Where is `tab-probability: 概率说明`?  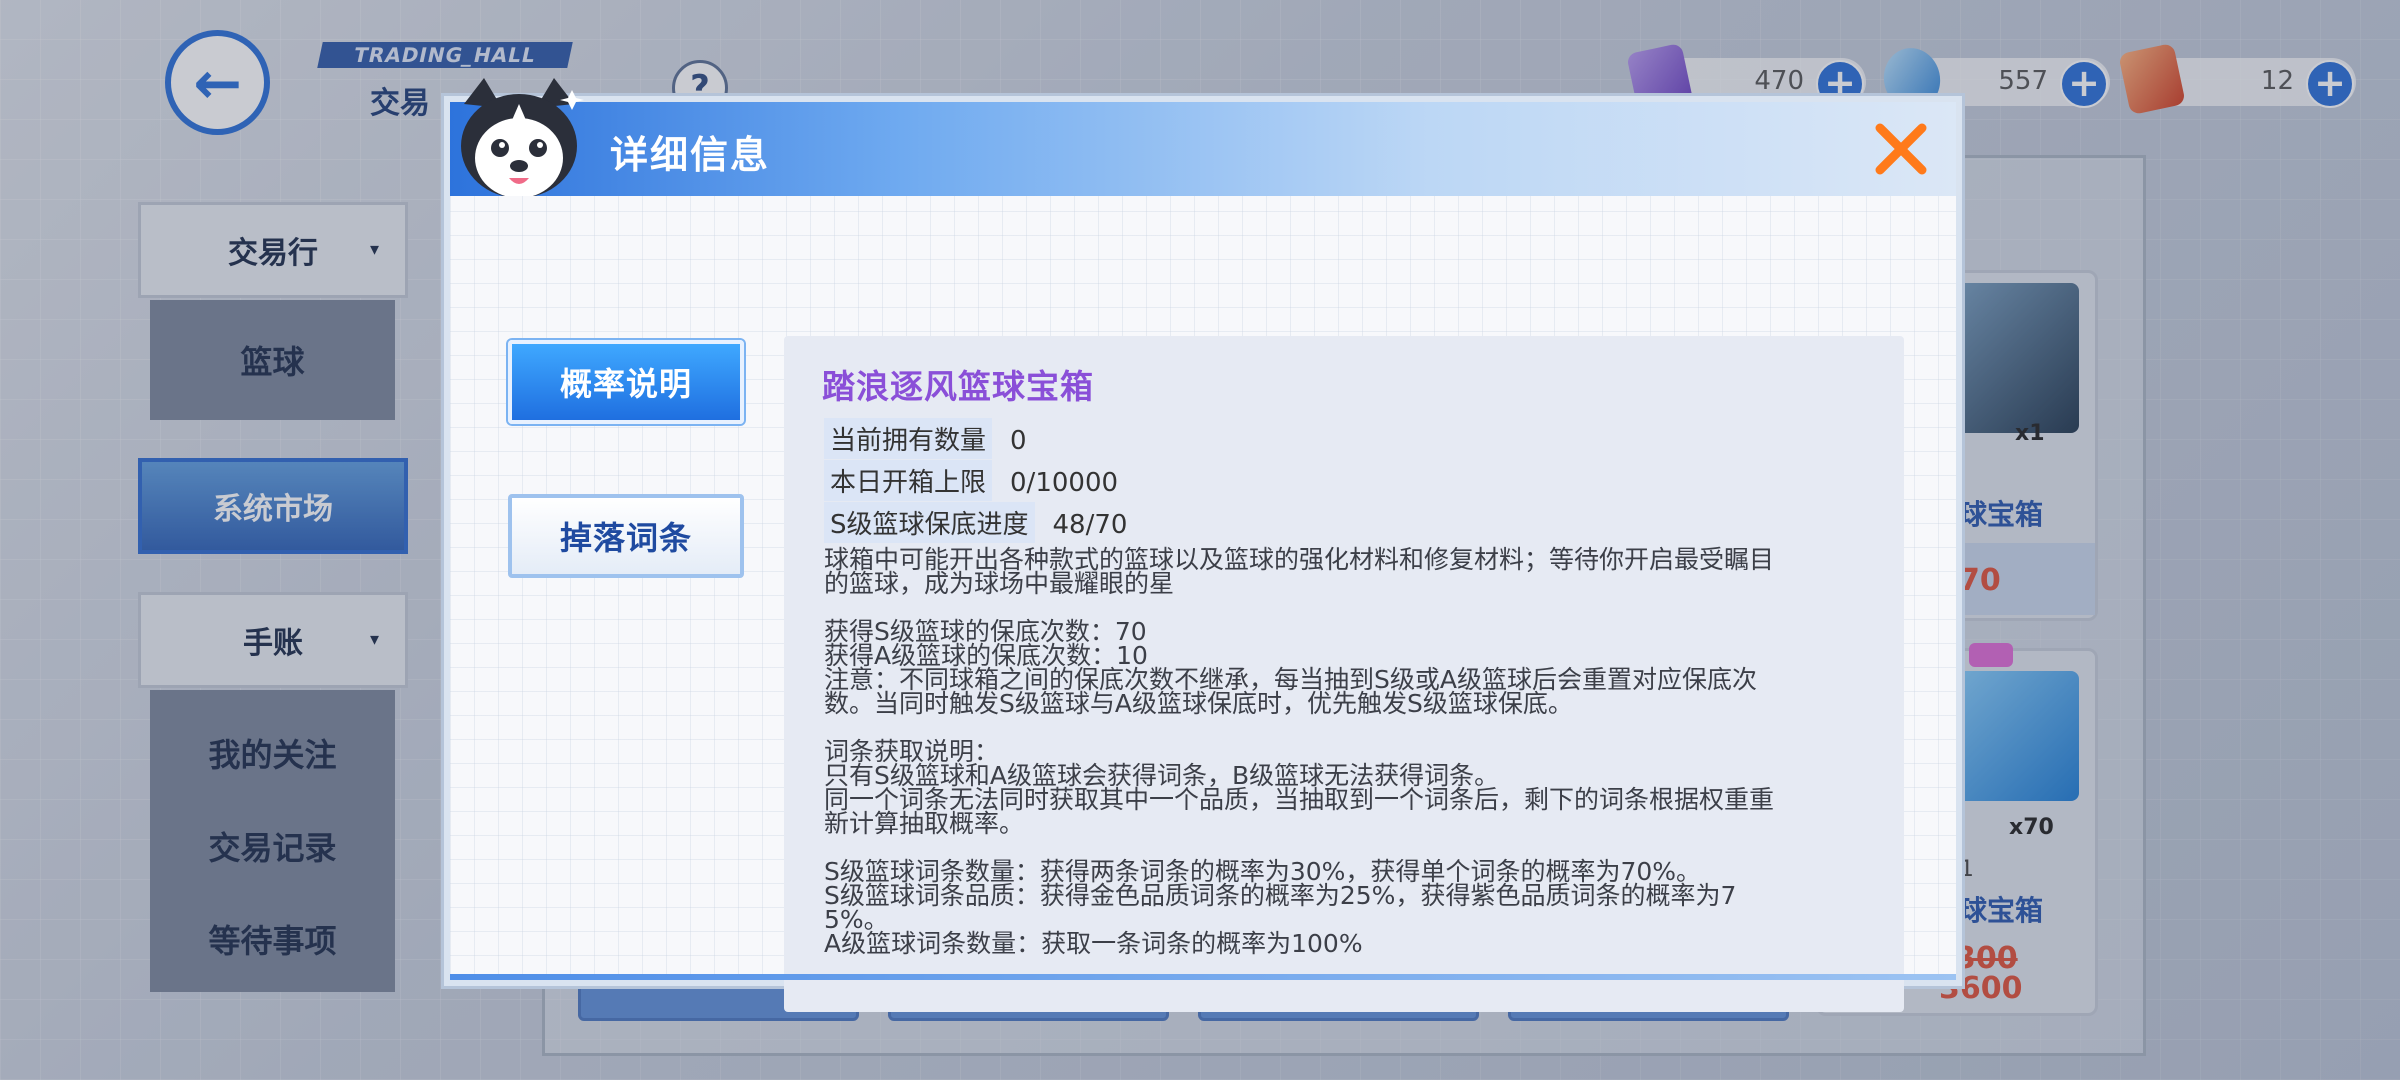
tab-probability: 概率说明 is located at coordinates (626, 382).